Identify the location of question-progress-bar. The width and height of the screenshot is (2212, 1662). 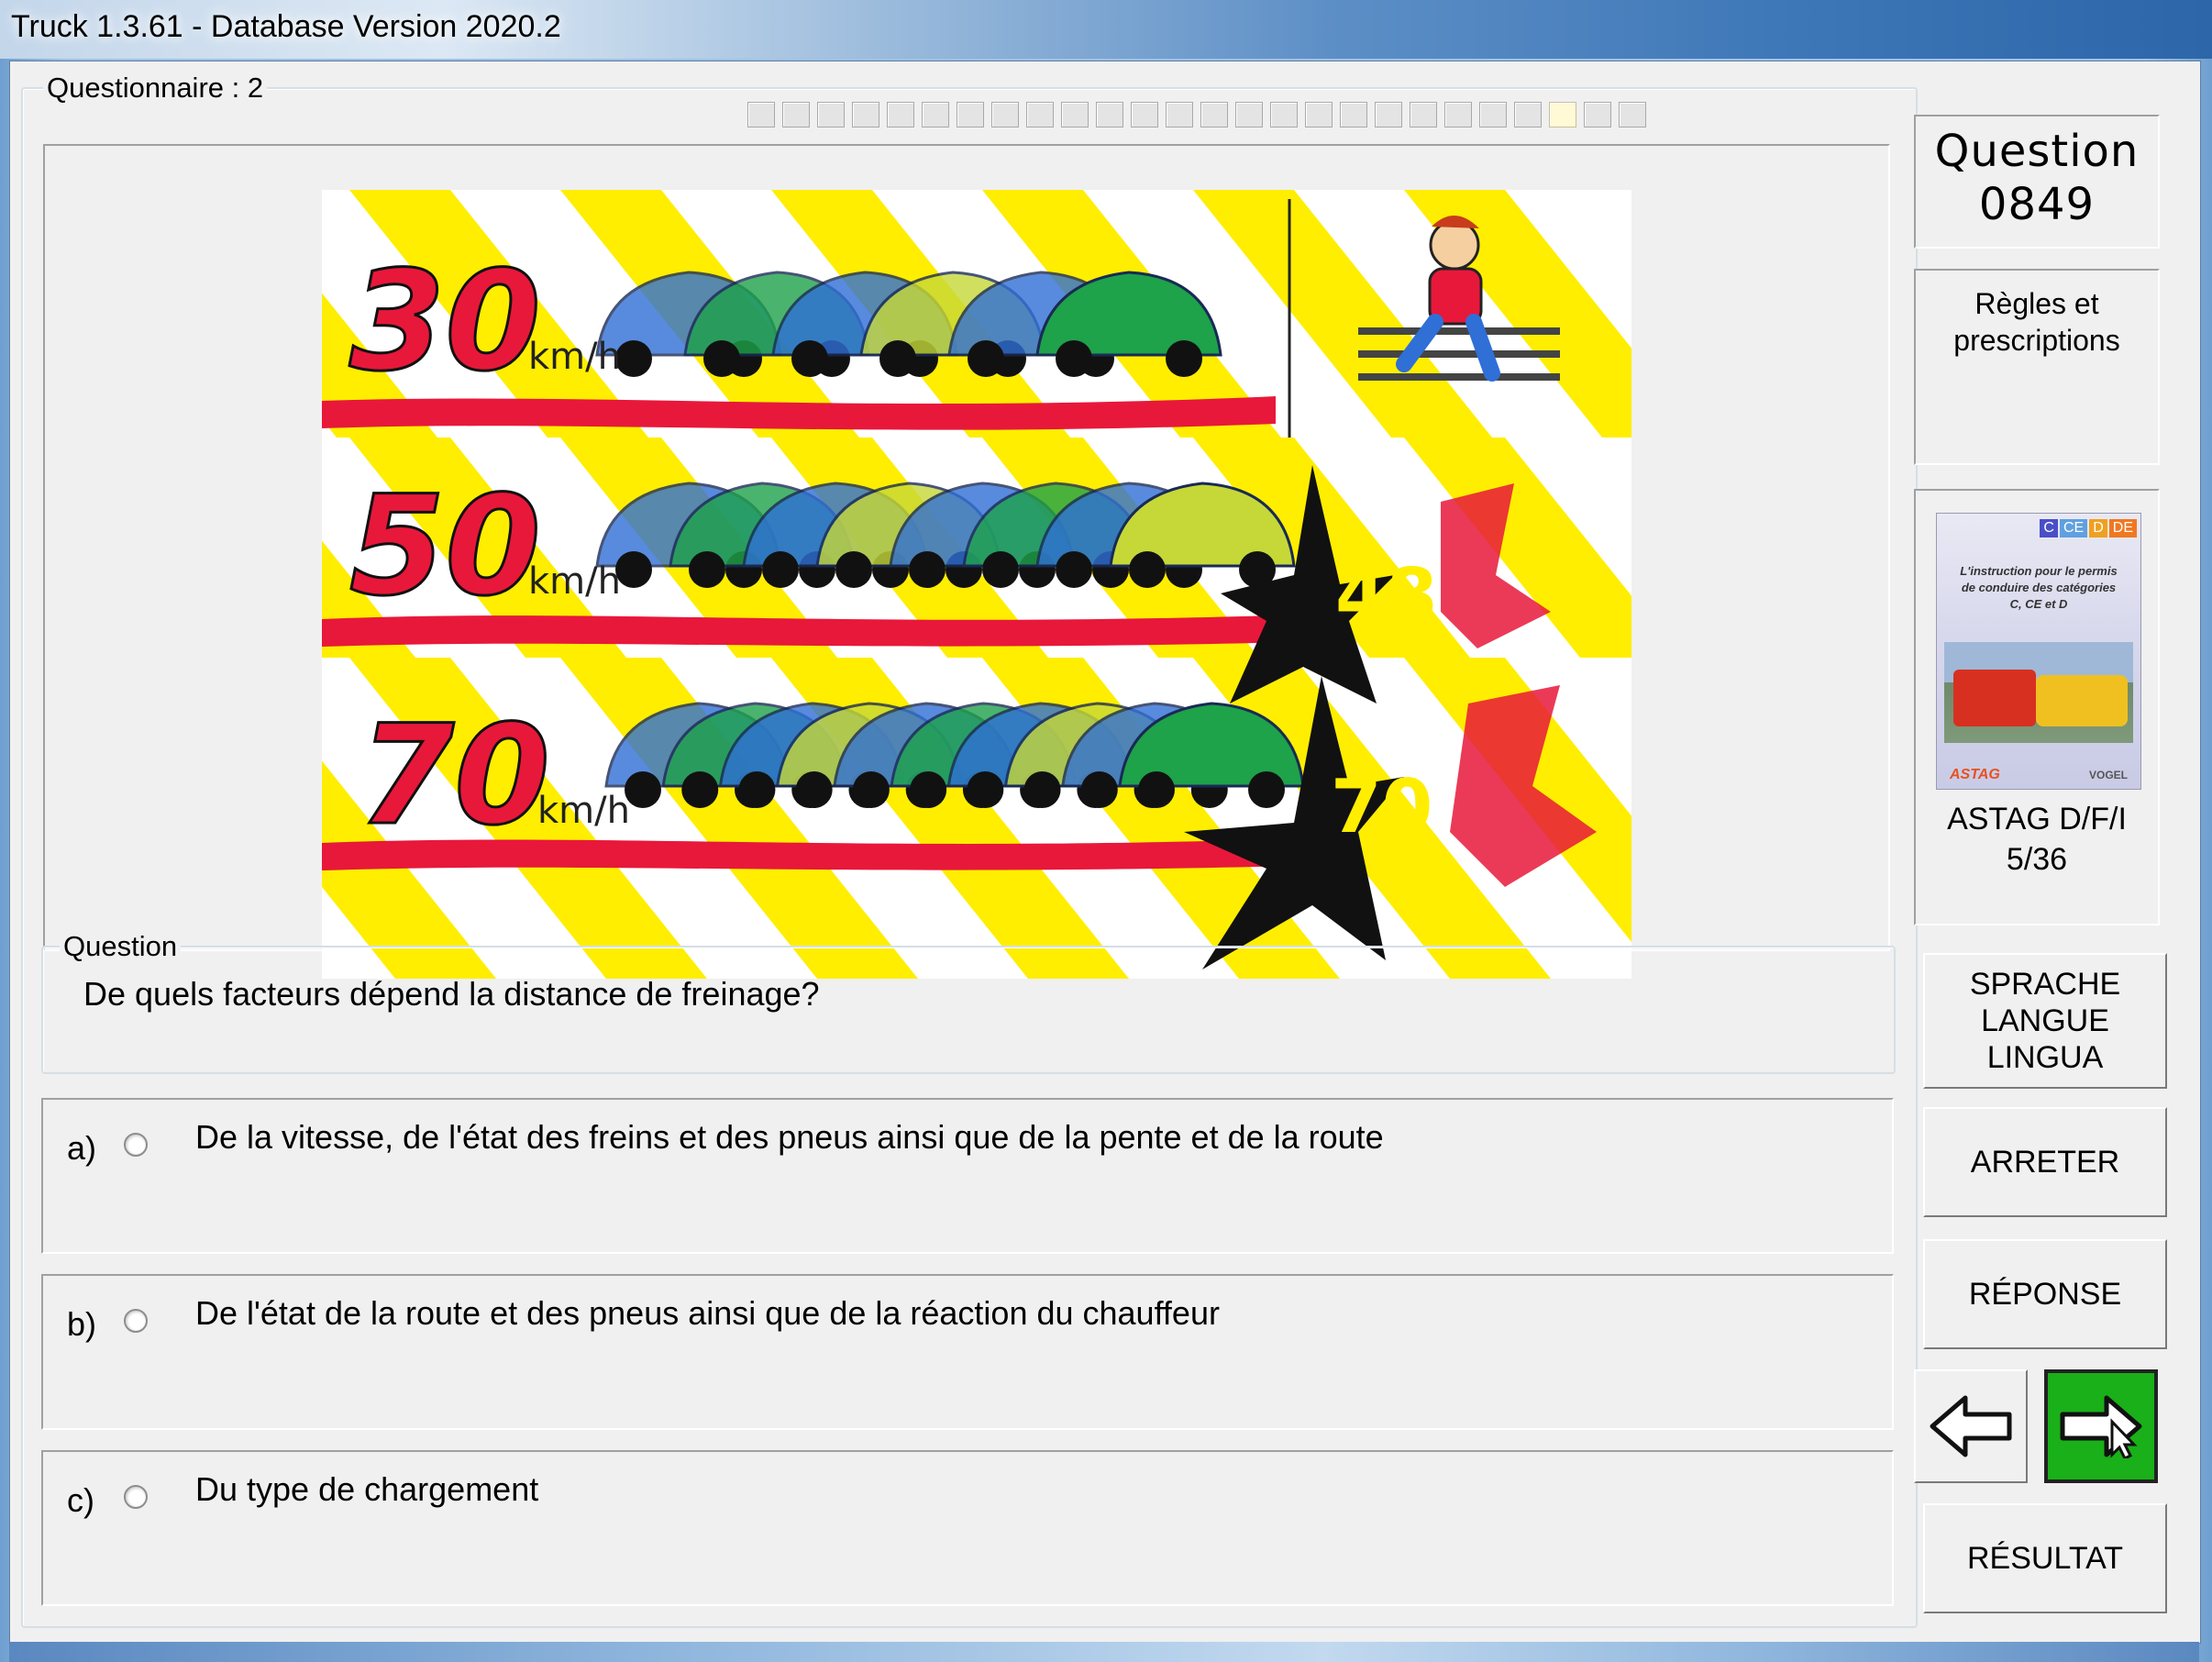
(1197, 115).